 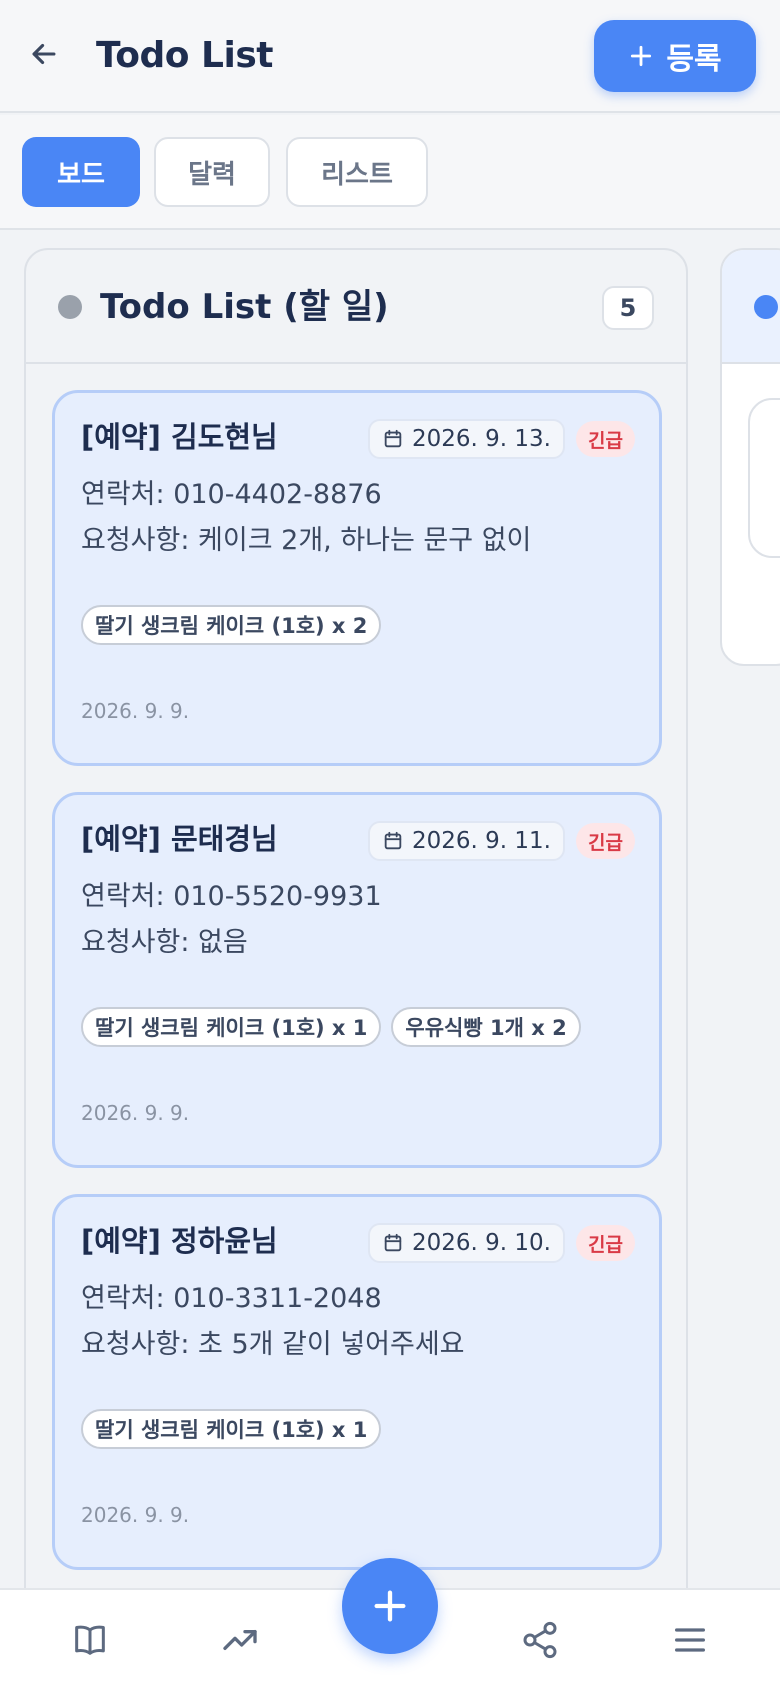 I want to click on due-date: 2026. 9. 10., so click(x=481, y=1243).